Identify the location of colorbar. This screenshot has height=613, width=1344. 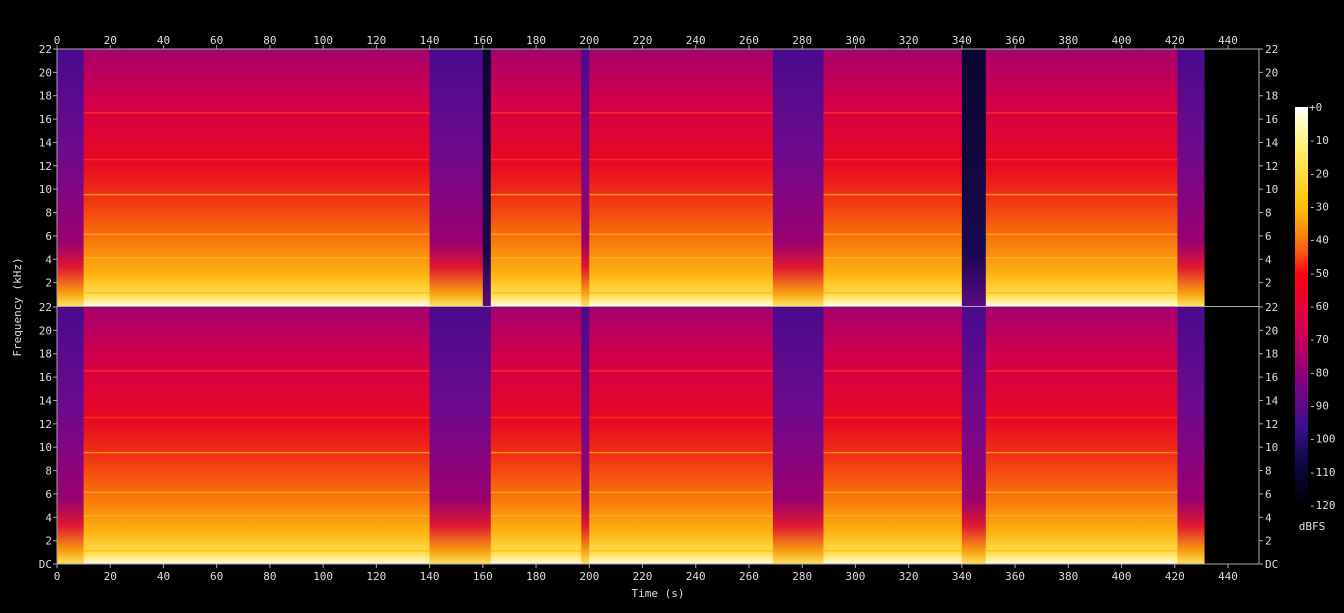
(1301, 306).